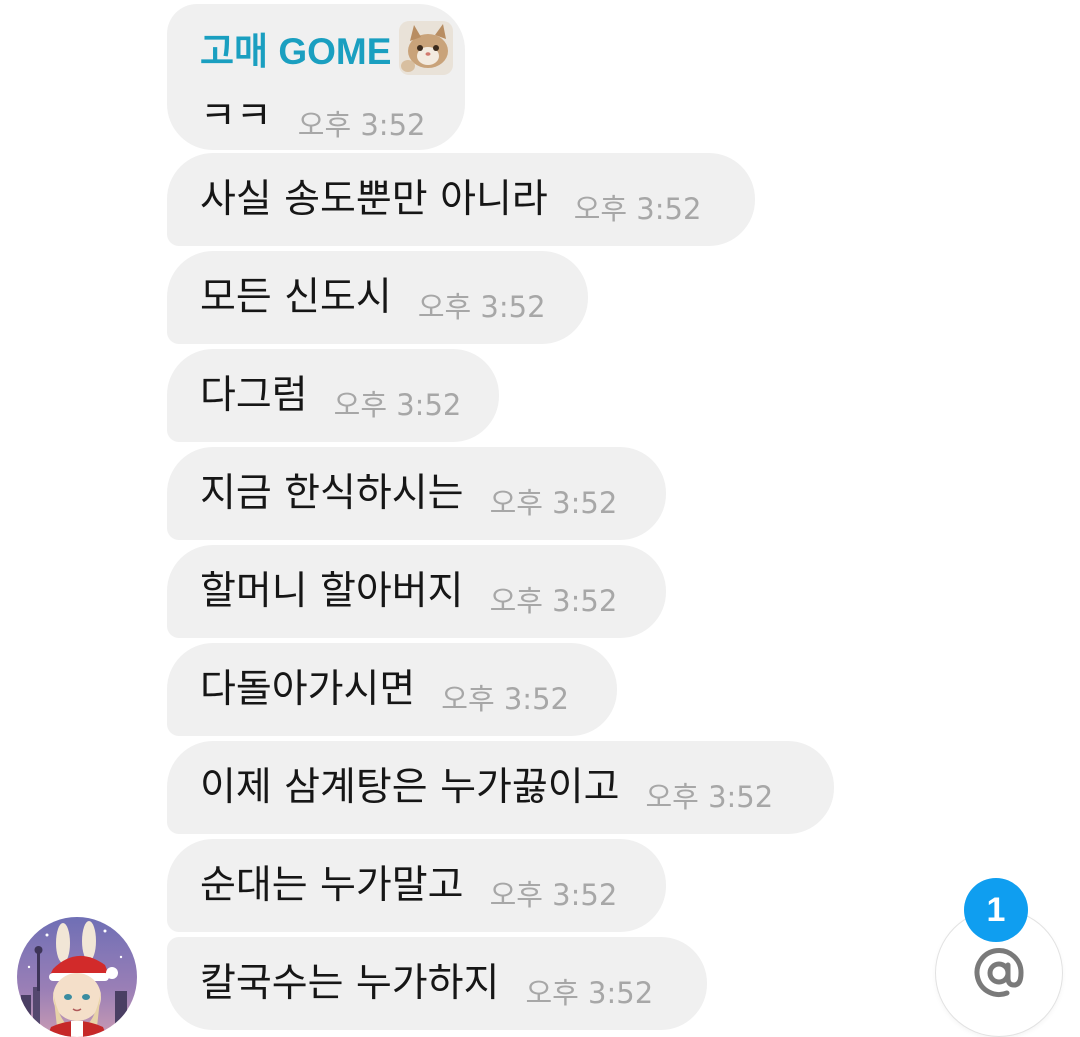 This screenshot has height=1037, width=1080. Describe the element at coordinates (254, 395) in the screenshot. I see `message-text: 다그럼` at that location.